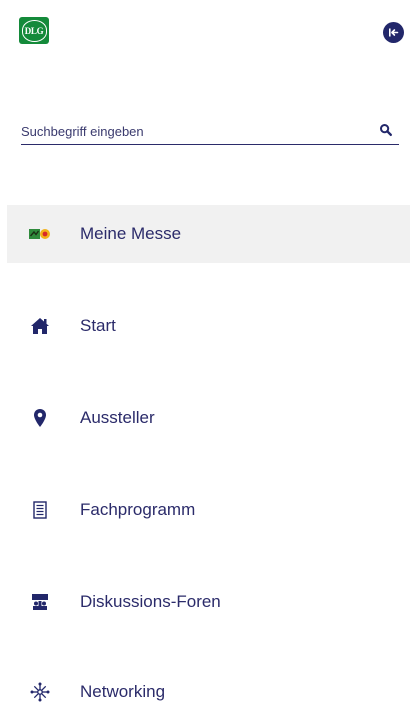 Image resolution: width=410 pixels, height=721 pixels. What do you see at coordinates (191, 131) in the screenshot?
I see `search-input` at bounding box center [191, 131].